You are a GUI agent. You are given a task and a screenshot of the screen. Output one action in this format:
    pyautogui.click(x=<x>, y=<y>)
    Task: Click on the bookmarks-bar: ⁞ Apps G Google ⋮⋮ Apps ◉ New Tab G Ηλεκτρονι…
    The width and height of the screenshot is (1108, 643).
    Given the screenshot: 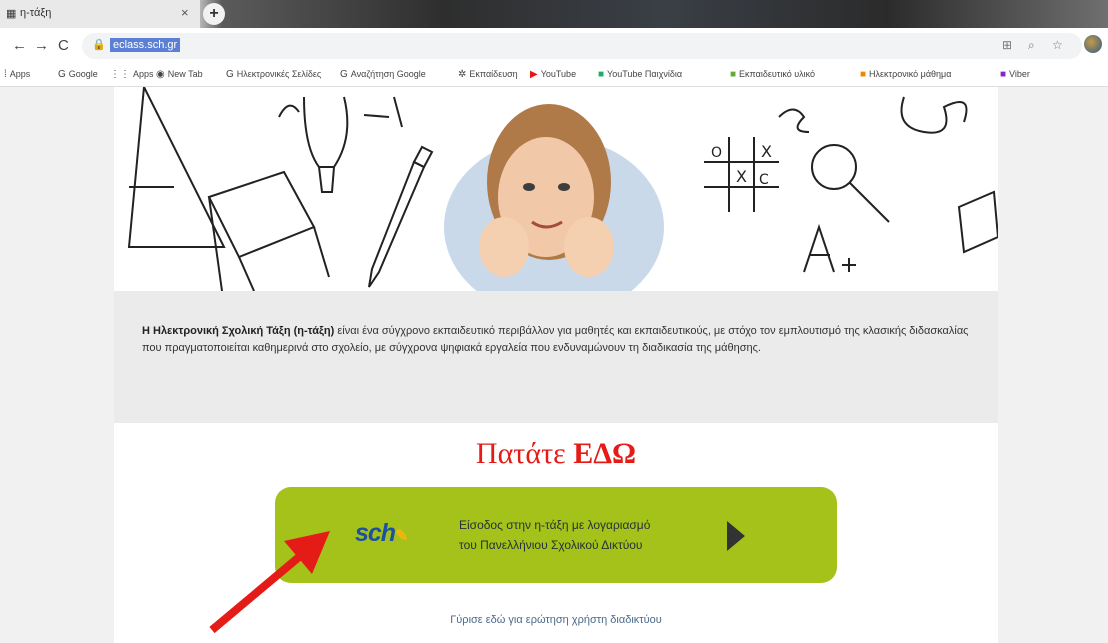 What is the action you would take?
    pyautogui.click(x=554, y=75)
    